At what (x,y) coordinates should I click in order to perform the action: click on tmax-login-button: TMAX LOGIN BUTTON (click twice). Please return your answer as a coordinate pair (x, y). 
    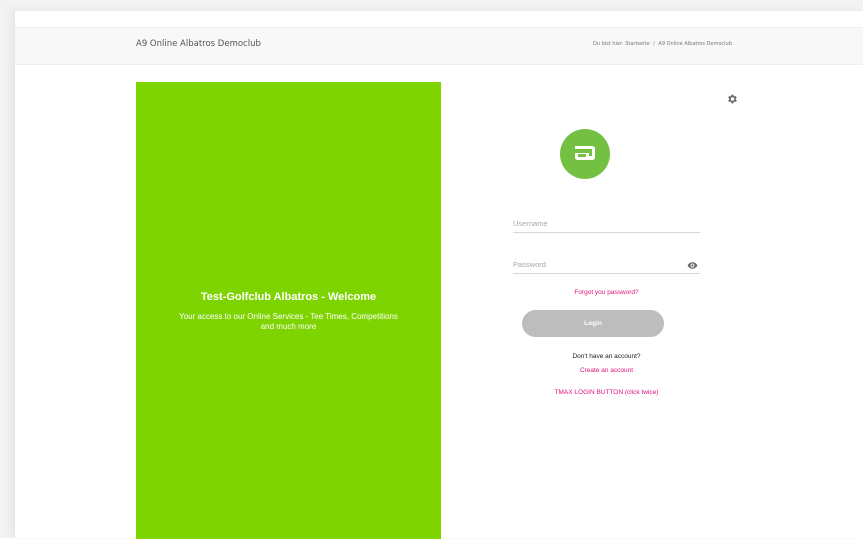
    Looking at the image, I should click on (606, 392).